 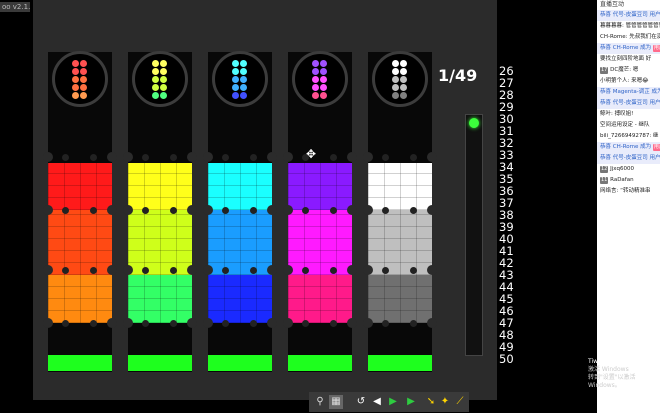 What do you see at coordinates (15, 7) in the screenshot?
I see `version-label: oo v2.1.0` at bounding box center [15, 7].